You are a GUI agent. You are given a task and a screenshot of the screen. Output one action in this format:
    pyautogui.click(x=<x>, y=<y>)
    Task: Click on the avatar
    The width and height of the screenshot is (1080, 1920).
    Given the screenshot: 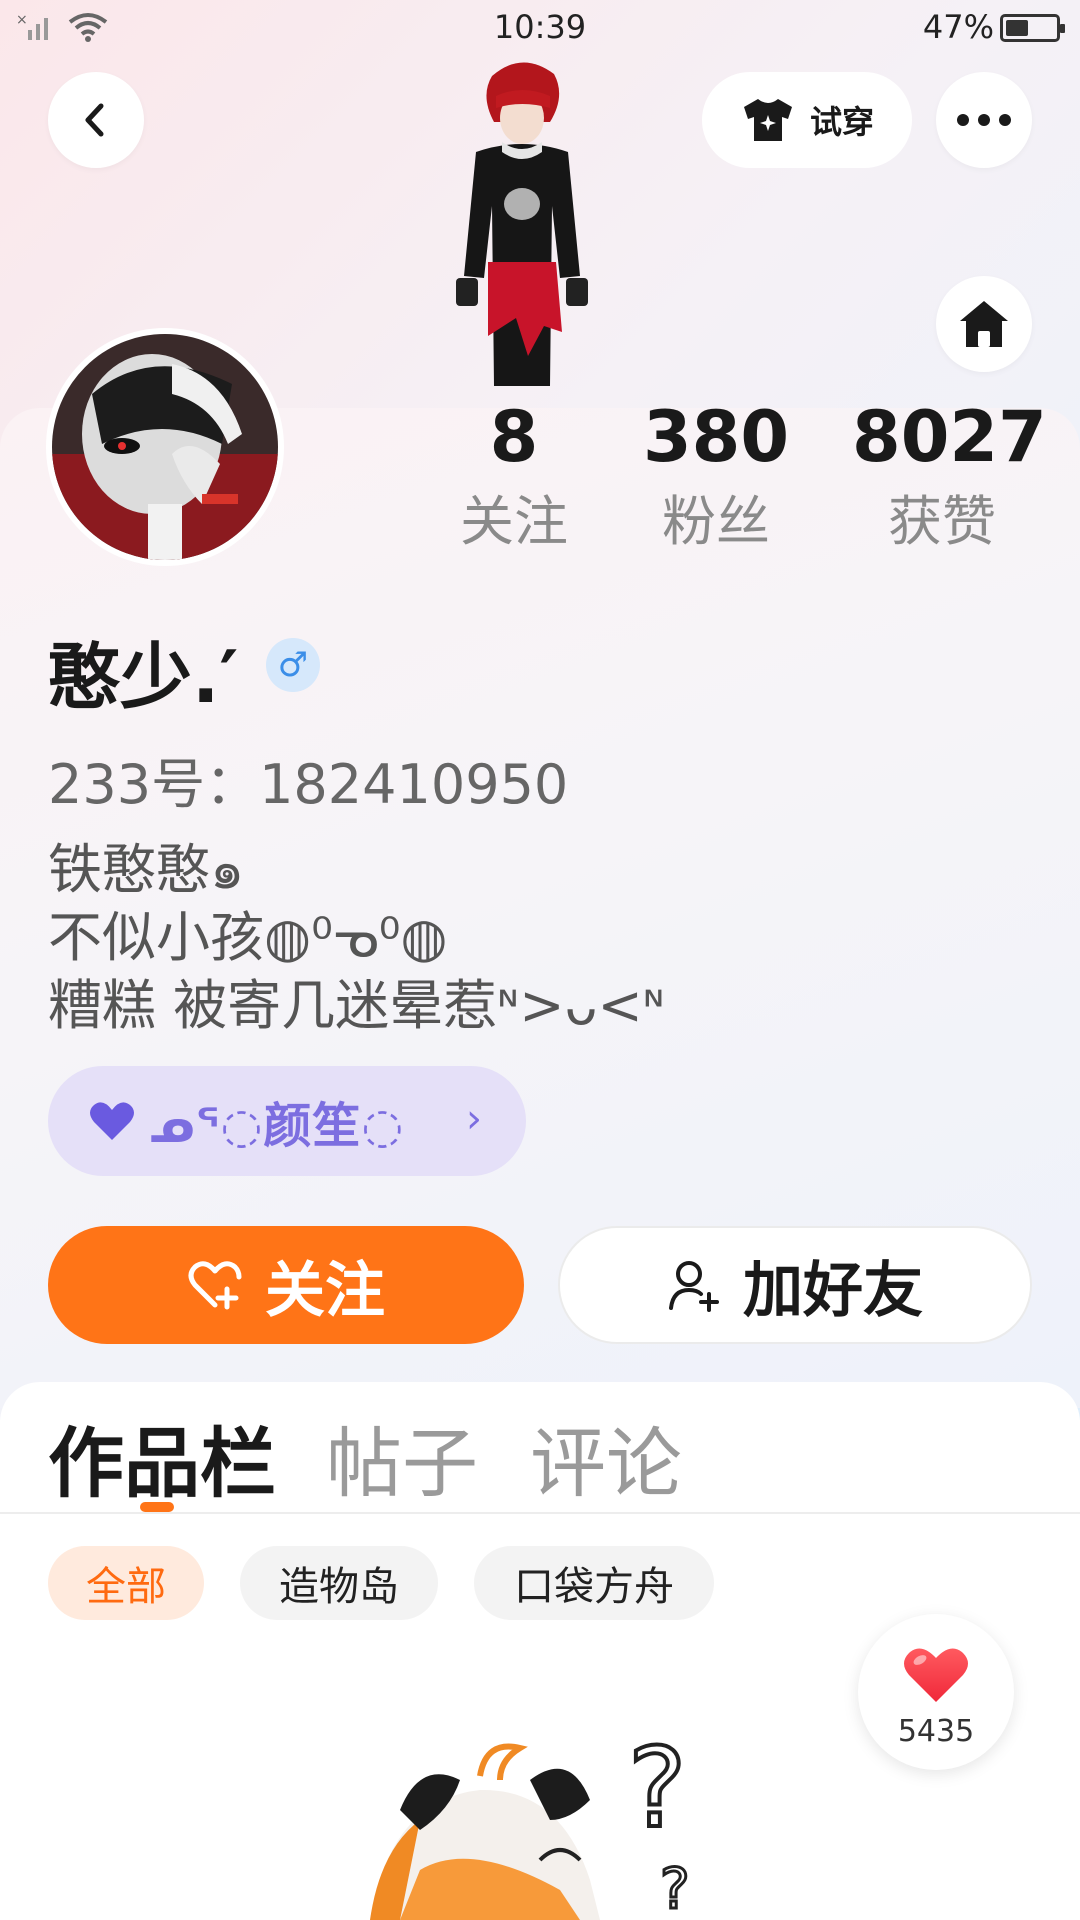 What is the action you would take?
    pyautogui.click(x=165, y=447)
    